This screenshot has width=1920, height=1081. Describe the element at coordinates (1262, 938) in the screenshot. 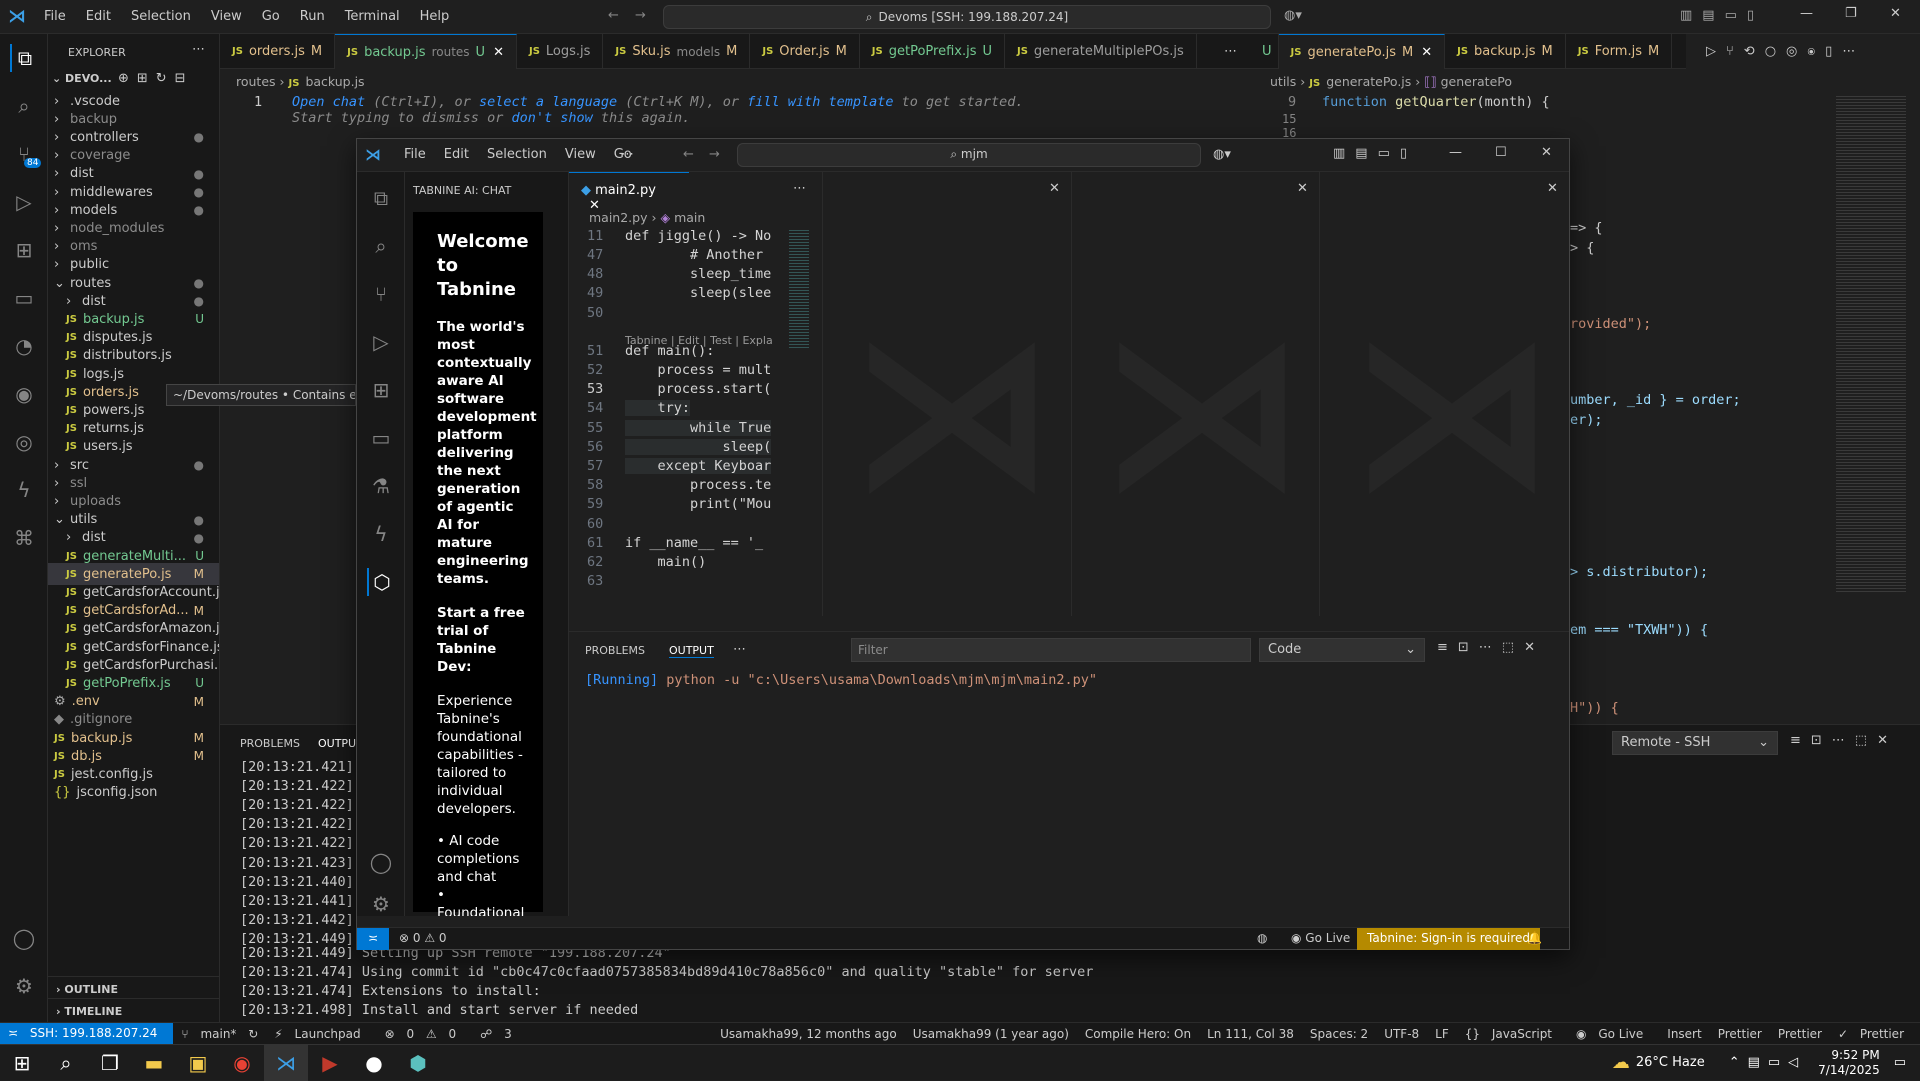

I see `copilot-status-icon: ◍` at that location.